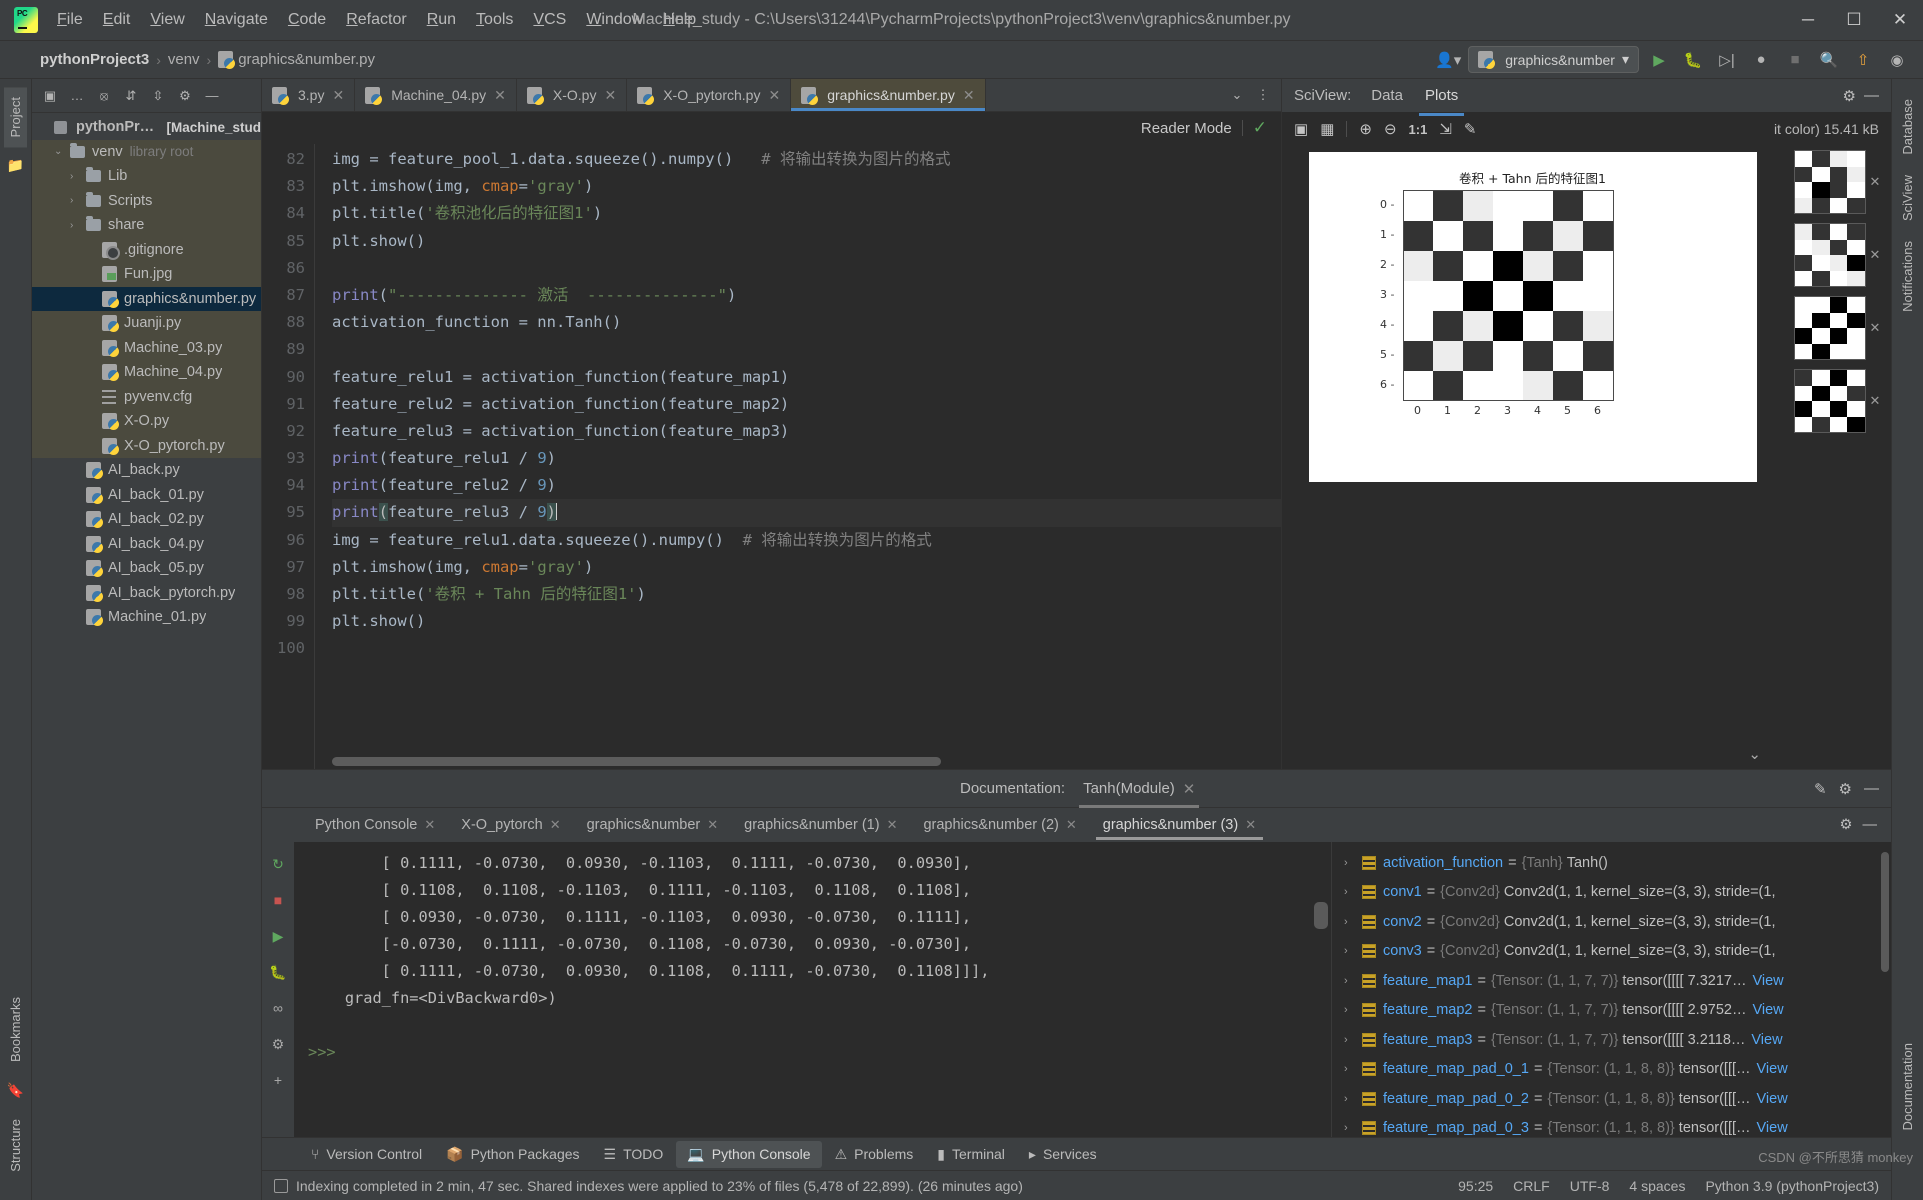 This screenshot has width=1923, height=1200. Describe the element at coordinates (1321, 915) in the screenshot. I see `console-scrollbar` at that location.